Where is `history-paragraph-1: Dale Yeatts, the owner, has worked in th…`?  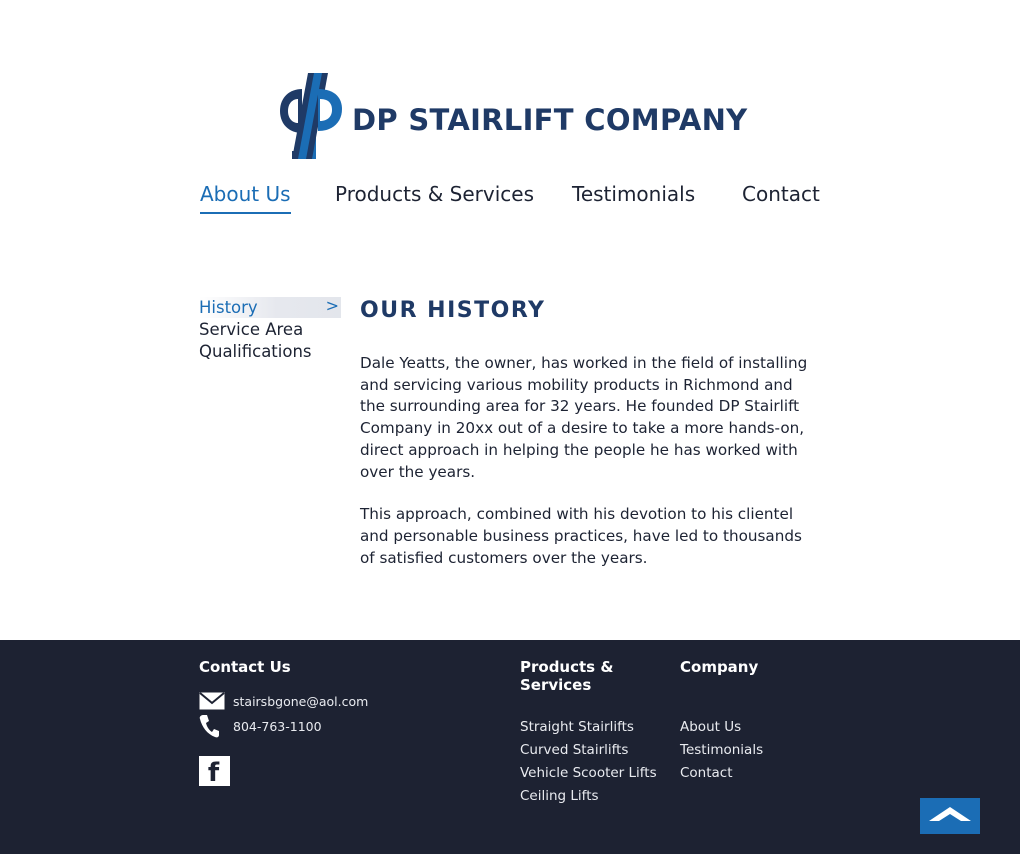
history-paragraph-1: Dale Yeatts, the owner, has worked in th… is located at coordinates (584, 417).